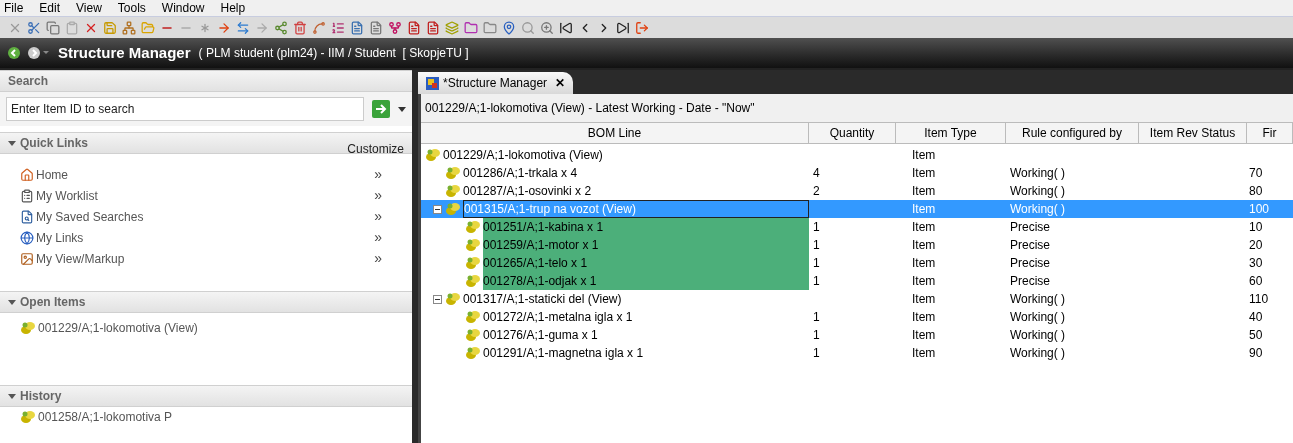 This screenshot has width=1293, height=443. I want to click on menu-item: View, so click(89, 8).